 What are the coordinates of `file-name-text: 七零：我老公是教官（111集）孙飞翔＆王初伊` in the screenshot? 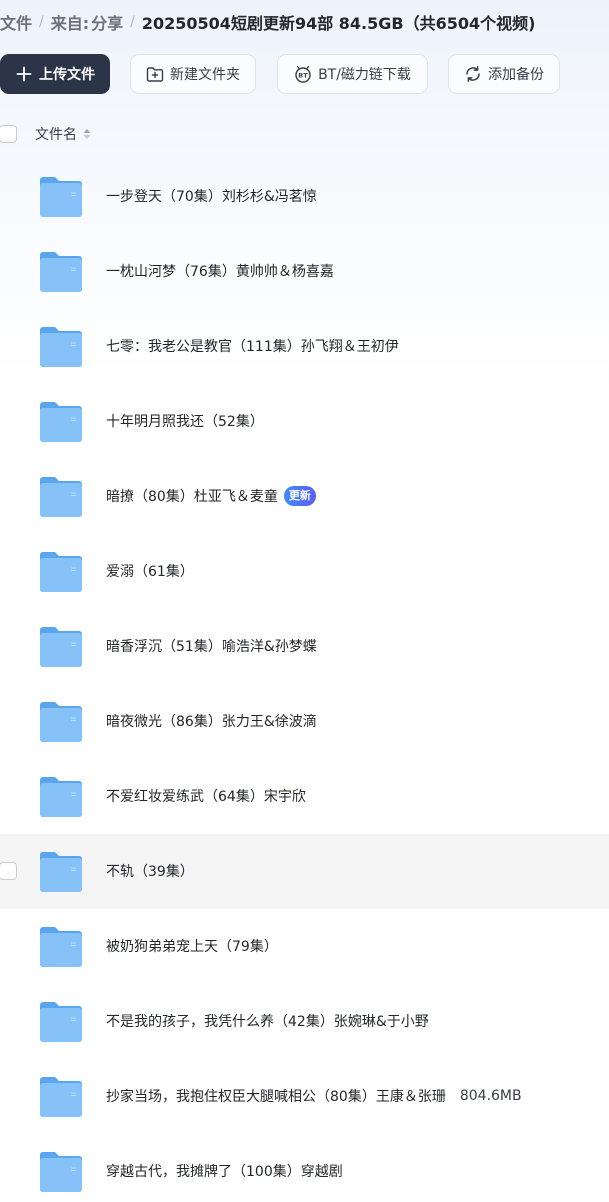 It's located at (252, 347).